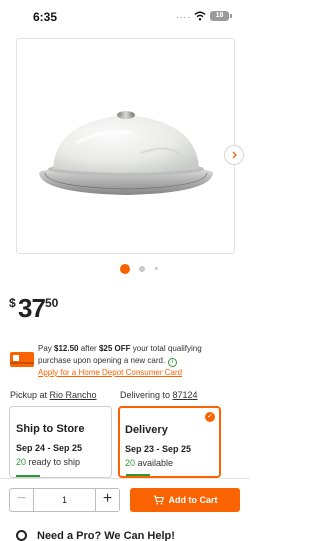 The height and width of the screenshot is (541, 320). What do you see at coordinates (146, 430) in the screenshot?
I see `option-title: Delivery` at bounding box center [146, 430].